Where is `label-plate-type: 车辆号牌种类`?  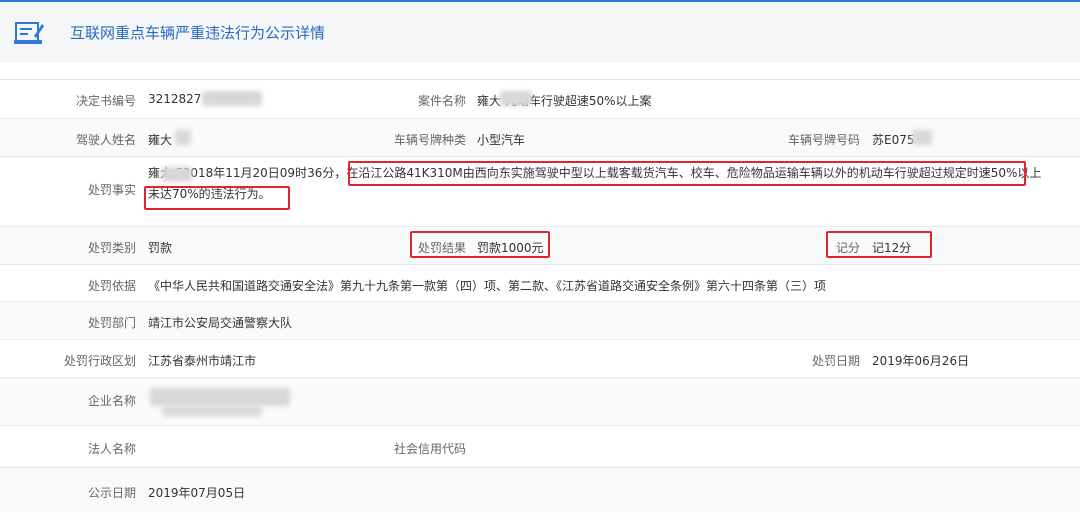 label-plate-type: 车辆号牌种类 is located at coordinates (429, 140).